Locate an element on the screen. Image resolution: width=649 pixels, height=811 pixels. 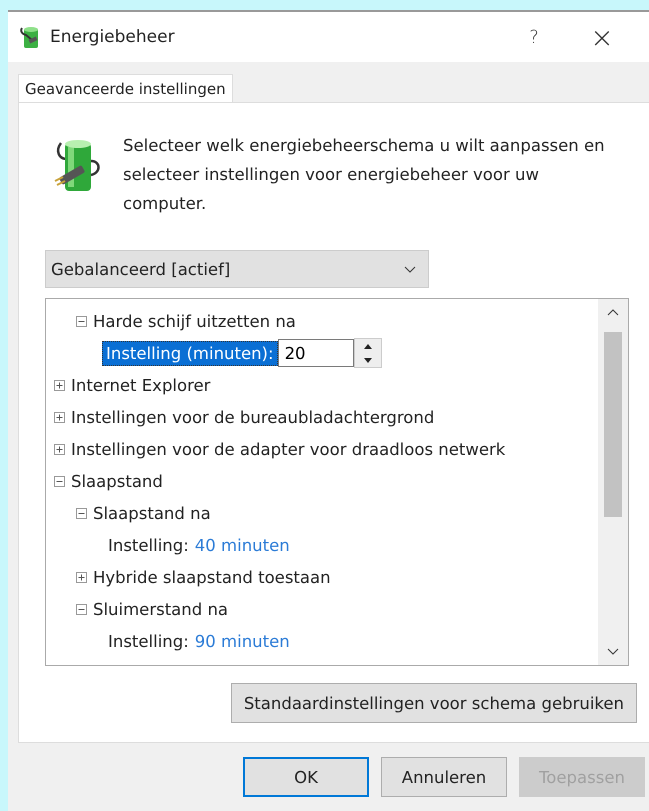
setting-label: Instelling (minuten): is located at coordinates (190, 353).